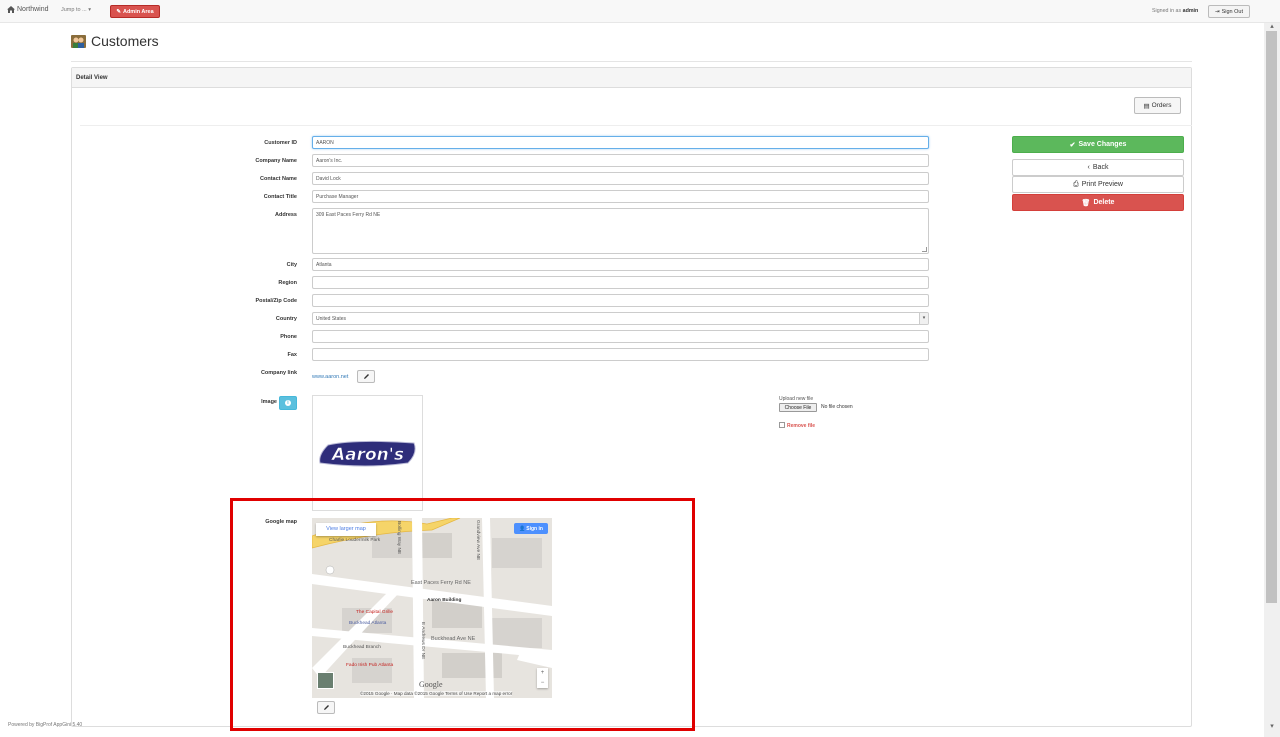 Image resolution: width=1280 pixels, height=737 pixels. What do you see at coordinates (292, 355) in the screenshot?
I see `fax-label: Fax` at bounding box center [292, 355].